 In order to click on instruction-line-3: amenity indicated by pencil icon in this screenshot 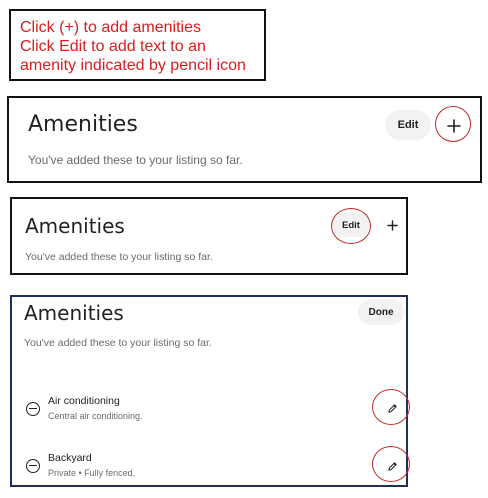, I will do `click(133, 65)`.